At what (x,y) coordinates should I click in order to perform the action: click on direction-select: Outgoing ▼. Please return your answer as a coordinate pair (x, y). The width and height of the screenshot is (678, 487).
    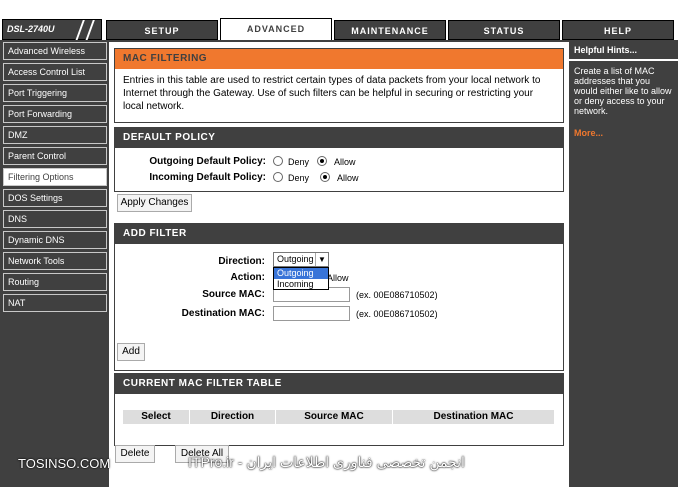
    Looking at the image, I should click on (301, 259).